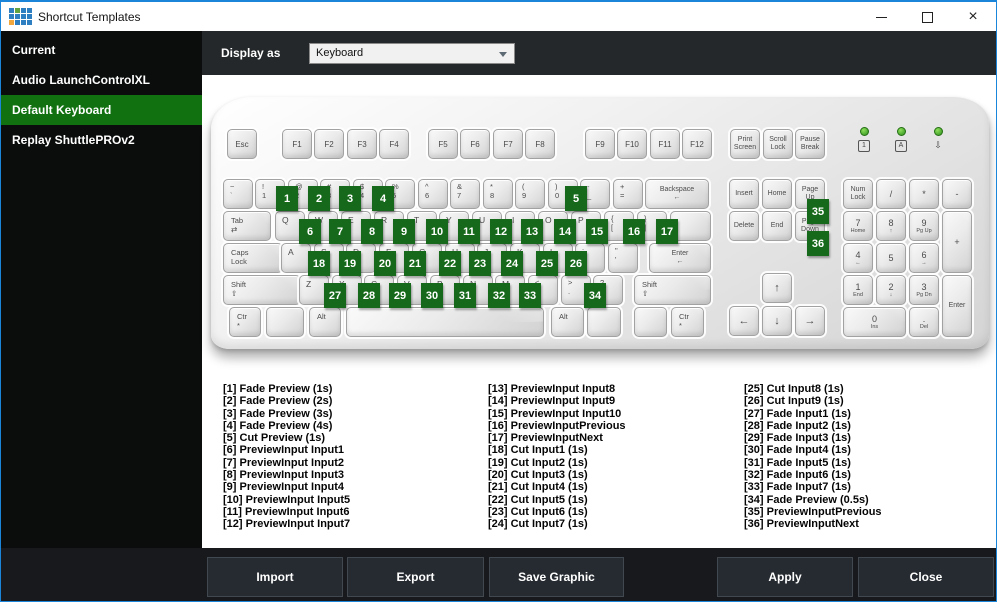  I want to click on led-light-icon, so click(864, 131).